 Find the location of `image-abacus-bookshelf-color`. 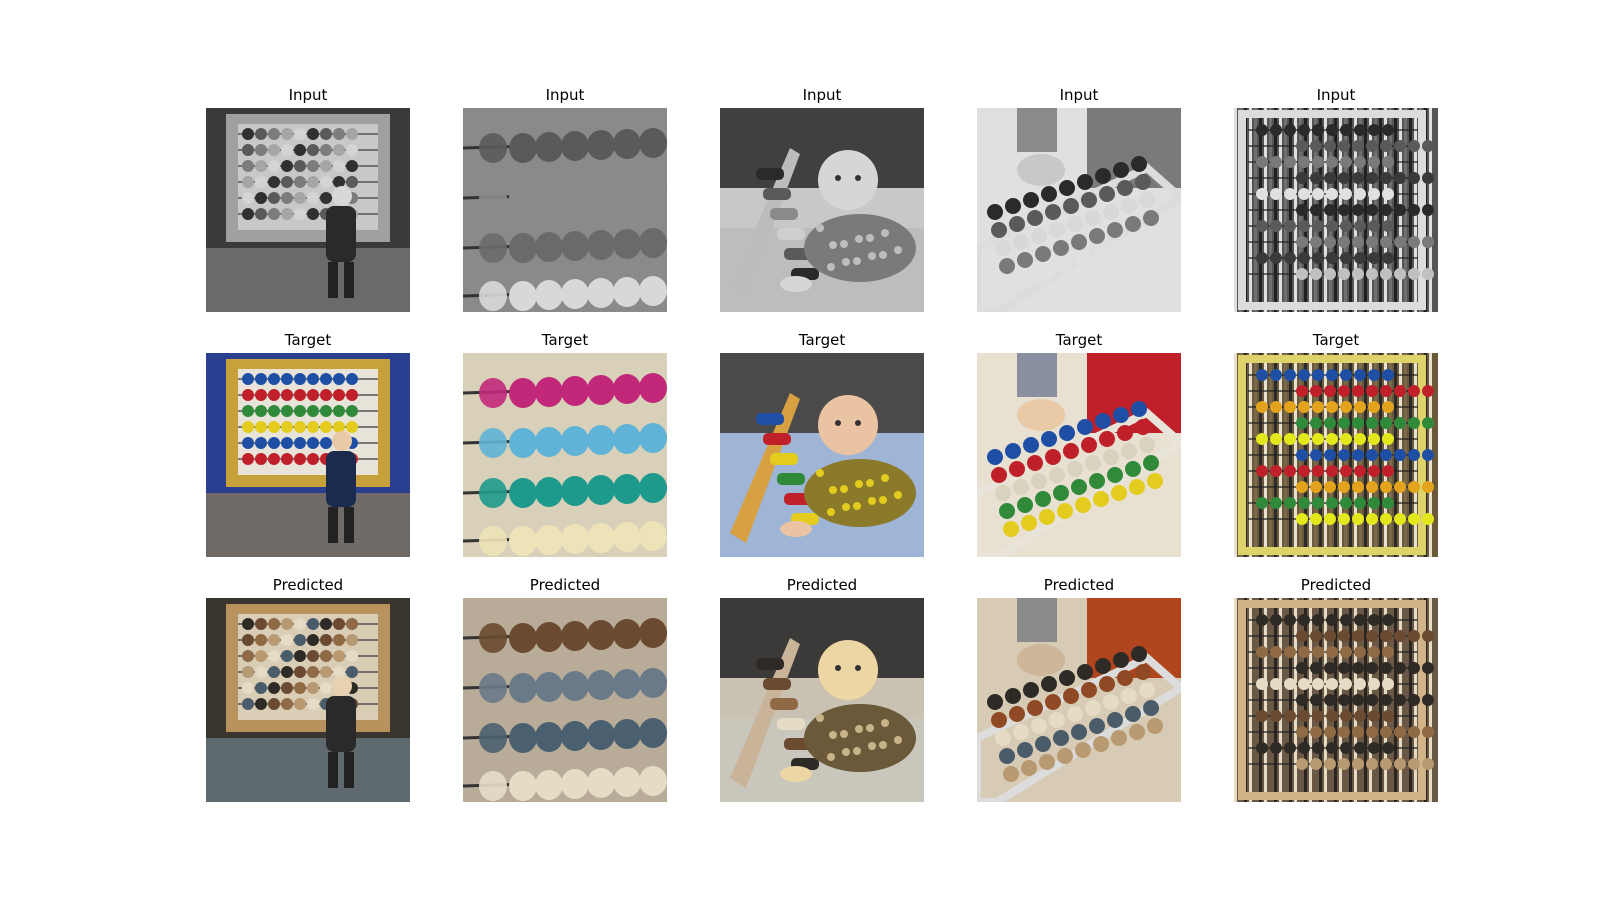

image-abacus-bookshelf-color is located at coordinates (1336, 455).